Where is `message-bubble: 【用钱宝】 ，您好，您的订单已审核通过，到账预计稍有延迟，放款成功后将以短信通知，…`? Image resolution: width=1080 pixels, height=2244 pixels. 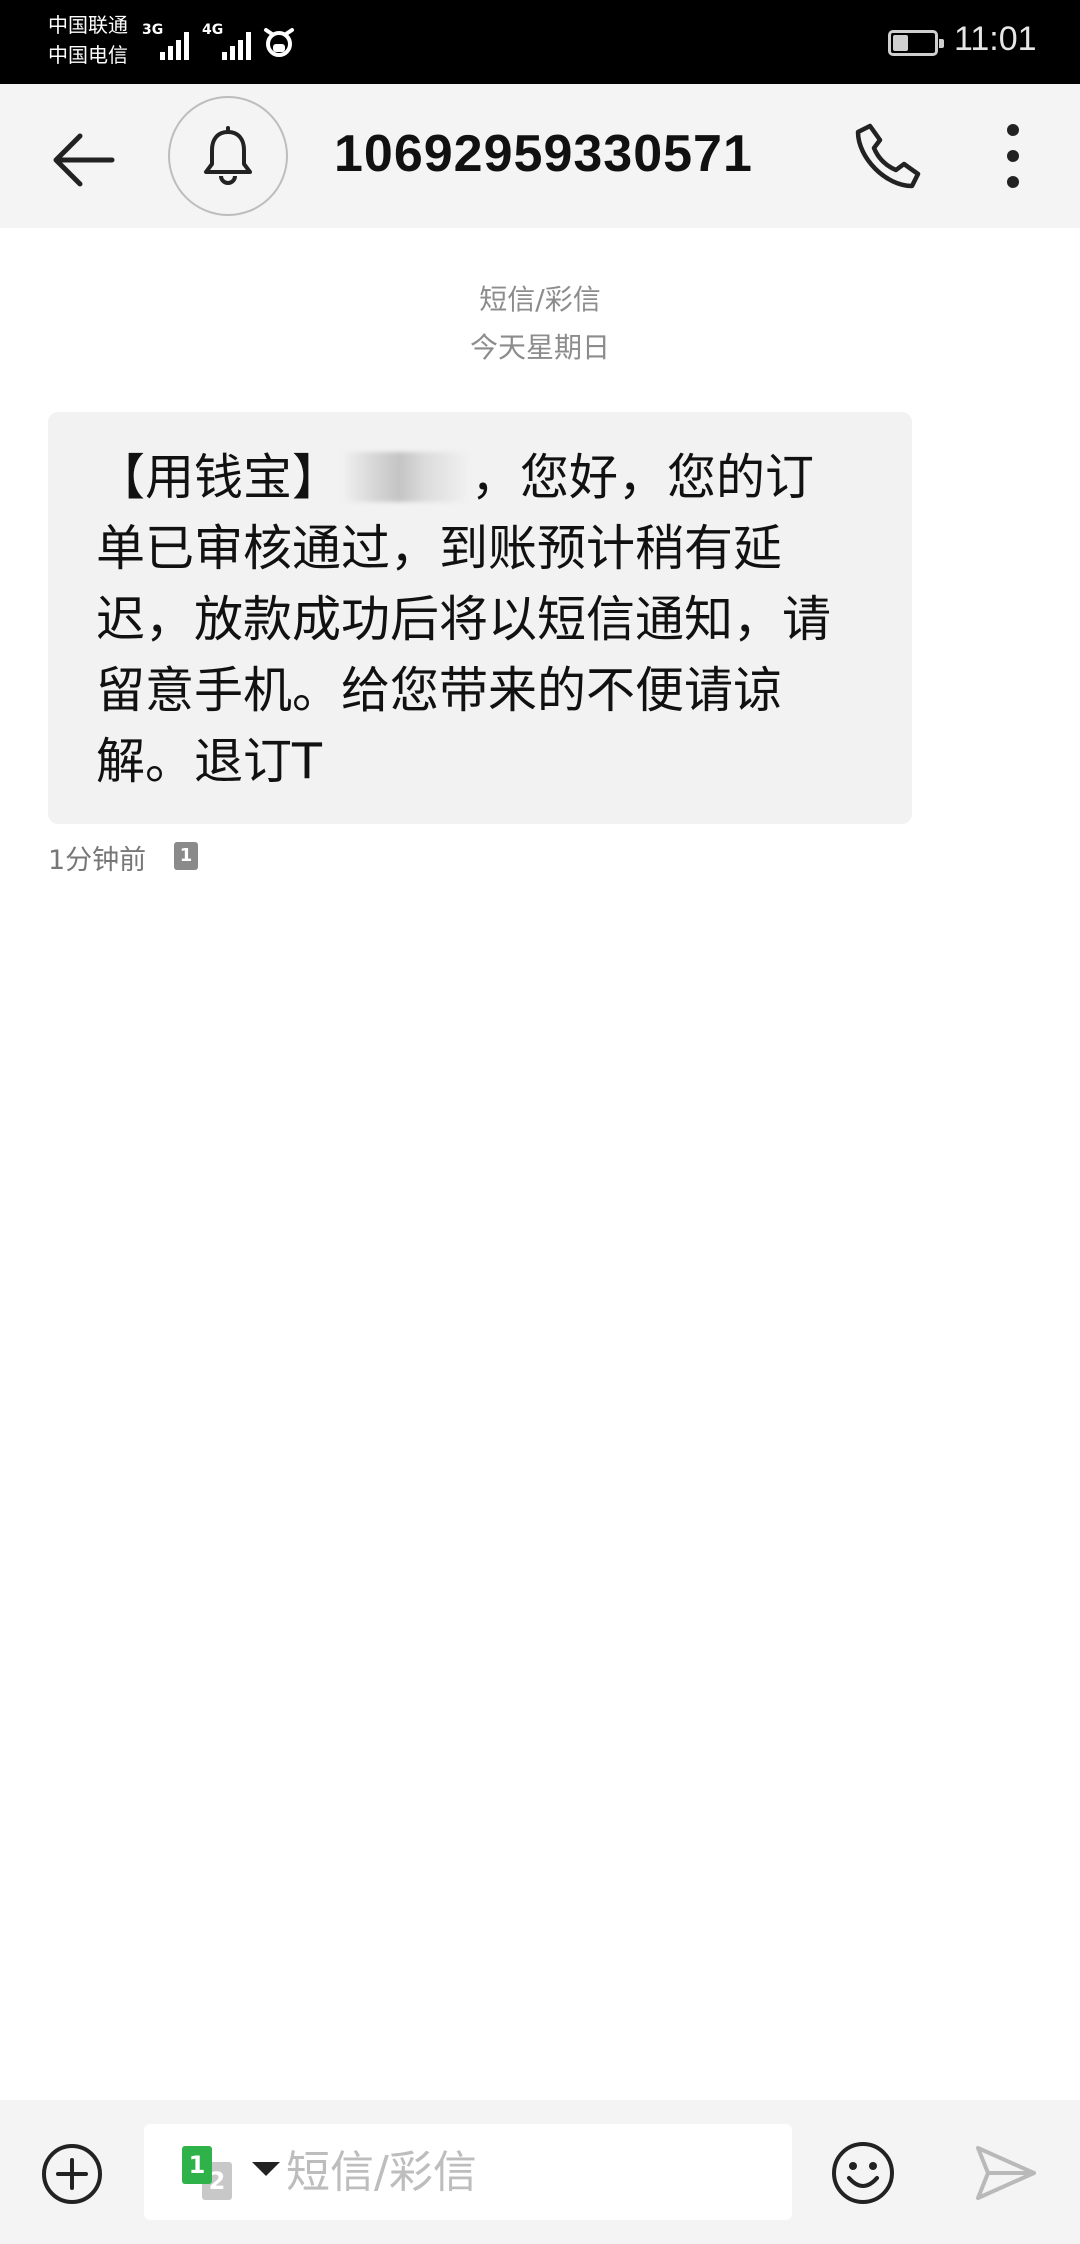
message-bubble: 【用钱宝】 ，您好，您的订单已审核通过，到账预计稍有延迟，放款成功后将以短信通知，… is located at coordinates (480, 618).